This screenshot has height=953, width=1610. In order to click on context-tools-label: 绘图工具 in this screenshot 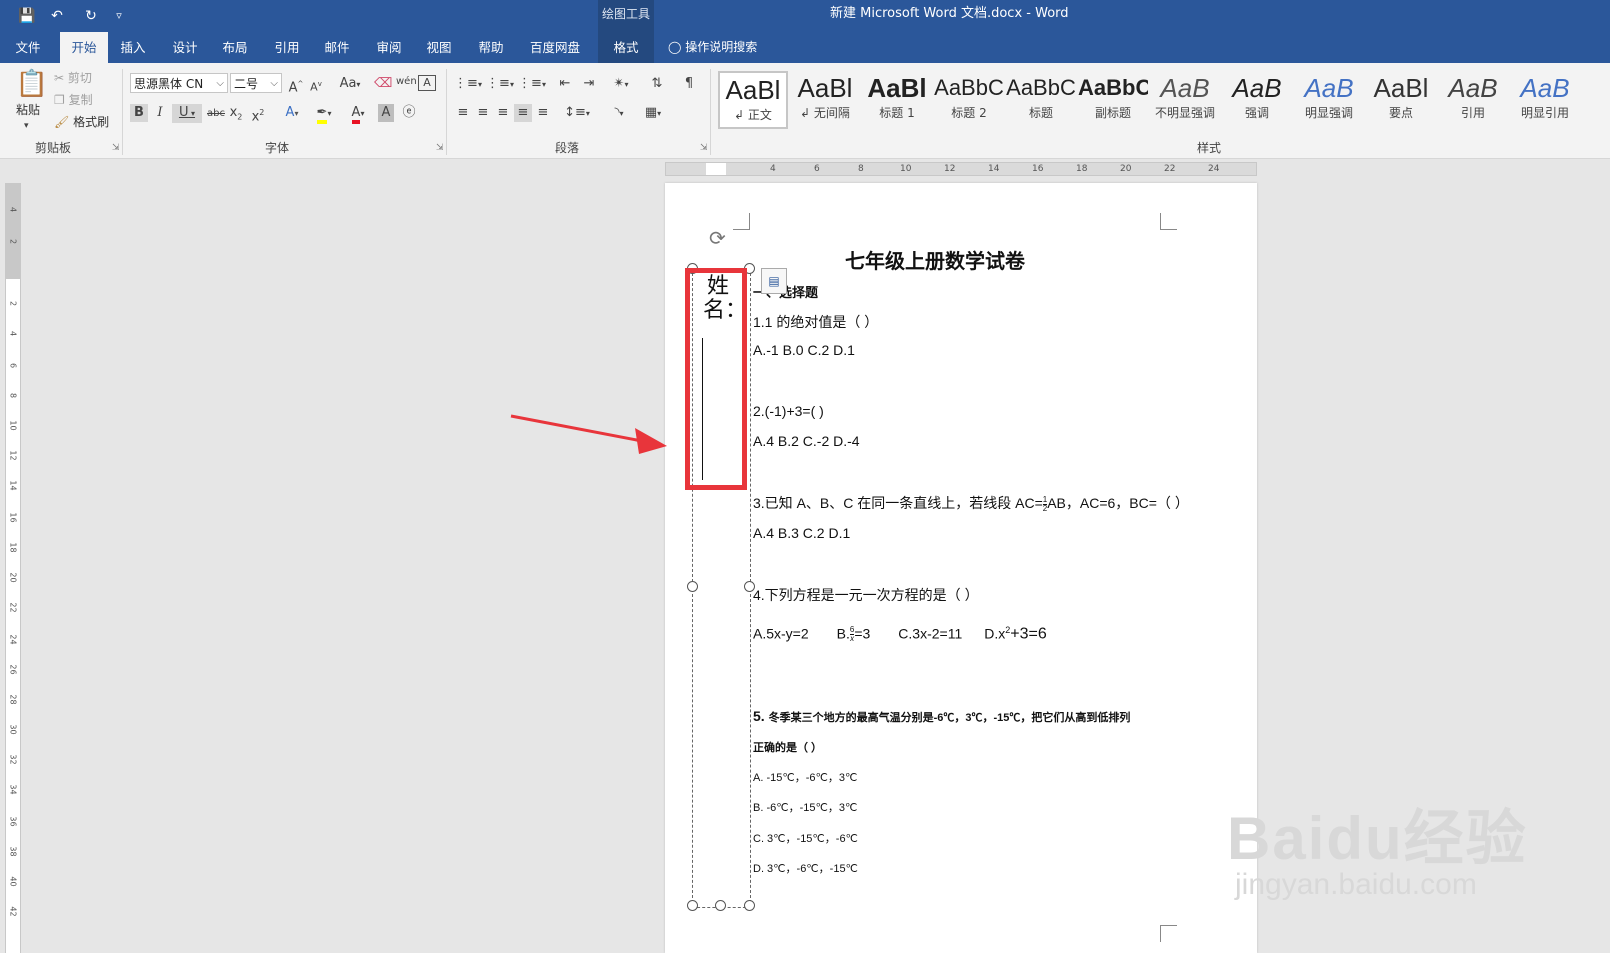, I will do `click(626, 16)`.